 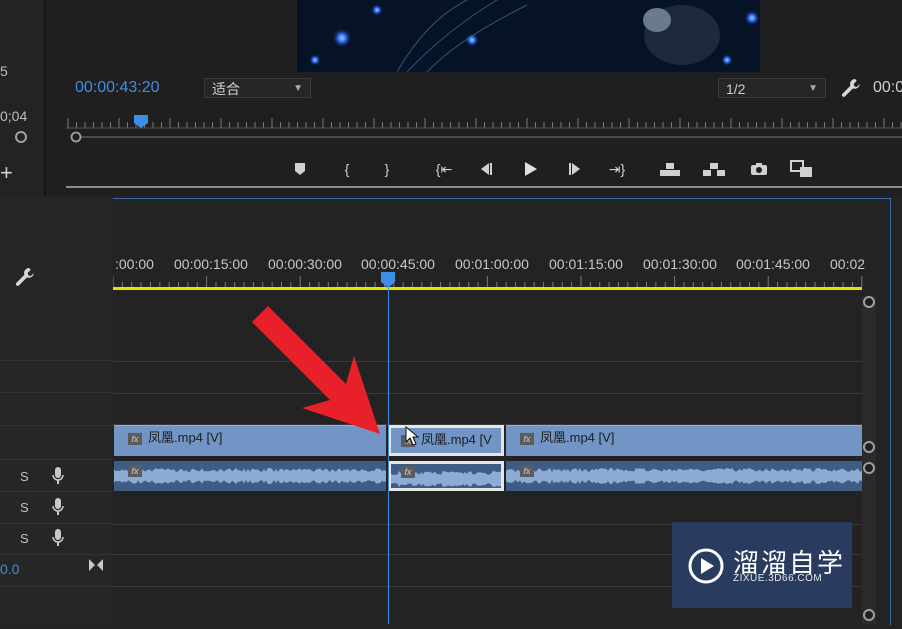 What do you see at coordinates (387, 169) in the screenshot?
I see `mark-out-icon: }` at bounding box center [387, 169].